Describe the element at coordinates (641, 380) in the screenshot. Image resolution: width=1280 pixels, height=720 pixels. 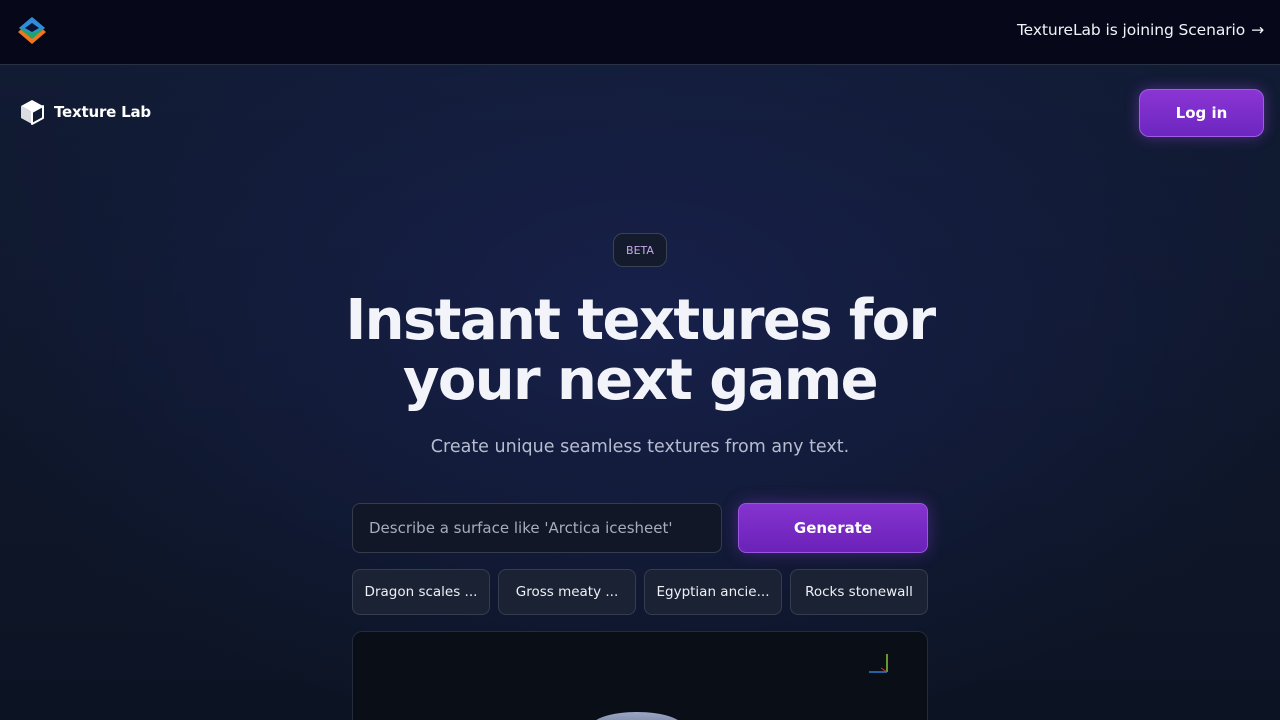
I see `headline-line-2: your next game` at that location.